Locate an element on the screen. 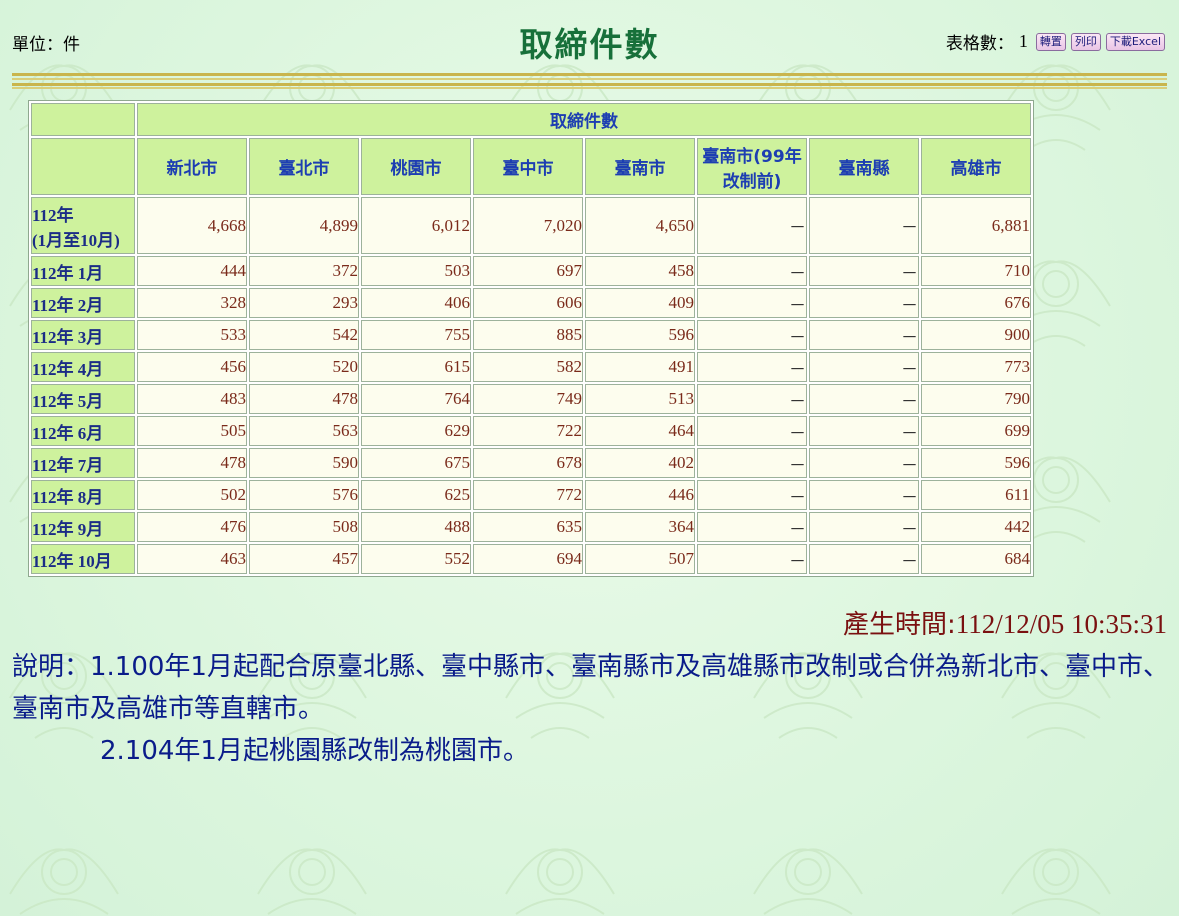 This screenshot has width=1179, height=916. table-cell: 409 is located at coordinates (640, 303).